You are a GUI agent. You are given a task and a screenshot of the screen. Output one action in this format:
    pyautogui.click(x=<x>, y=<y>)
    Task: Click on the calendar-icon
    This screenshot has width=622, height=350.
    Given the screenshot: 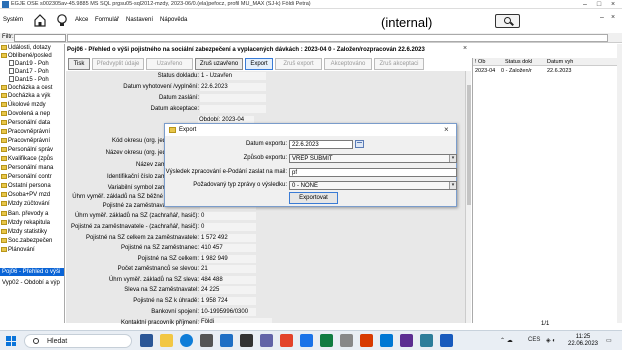 What is the action you would take?
    pyautogui.click(x=359, y=144)
    